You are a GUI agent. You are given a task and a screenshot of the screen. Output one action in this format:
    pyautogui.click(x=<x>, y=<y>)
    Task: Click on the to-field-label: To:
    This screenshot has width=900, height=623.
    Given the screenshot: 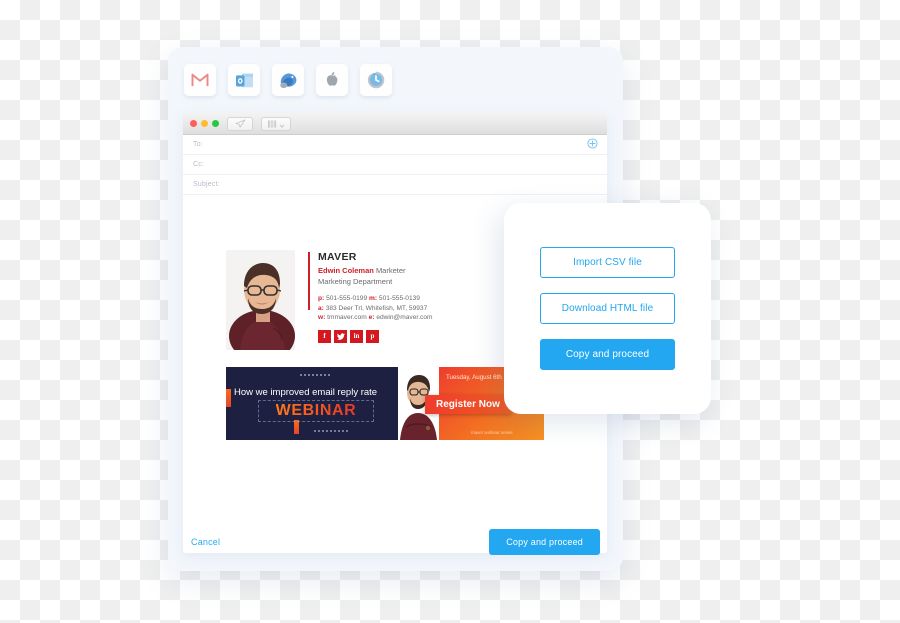 What is the action you would take?
    pyautogui.click(x=198, y=144)
    